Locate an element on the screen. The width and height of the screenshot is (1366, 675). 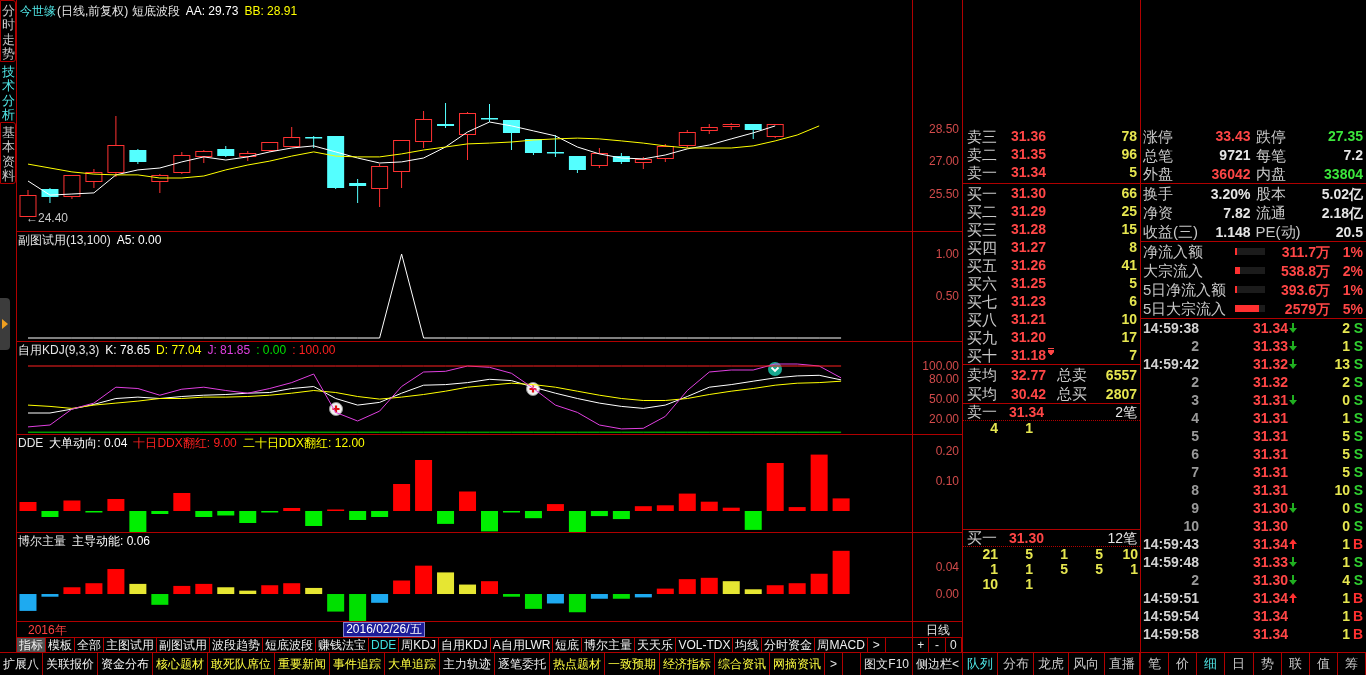
tick-price: 31.32 is located at coordinates (1271, 364).